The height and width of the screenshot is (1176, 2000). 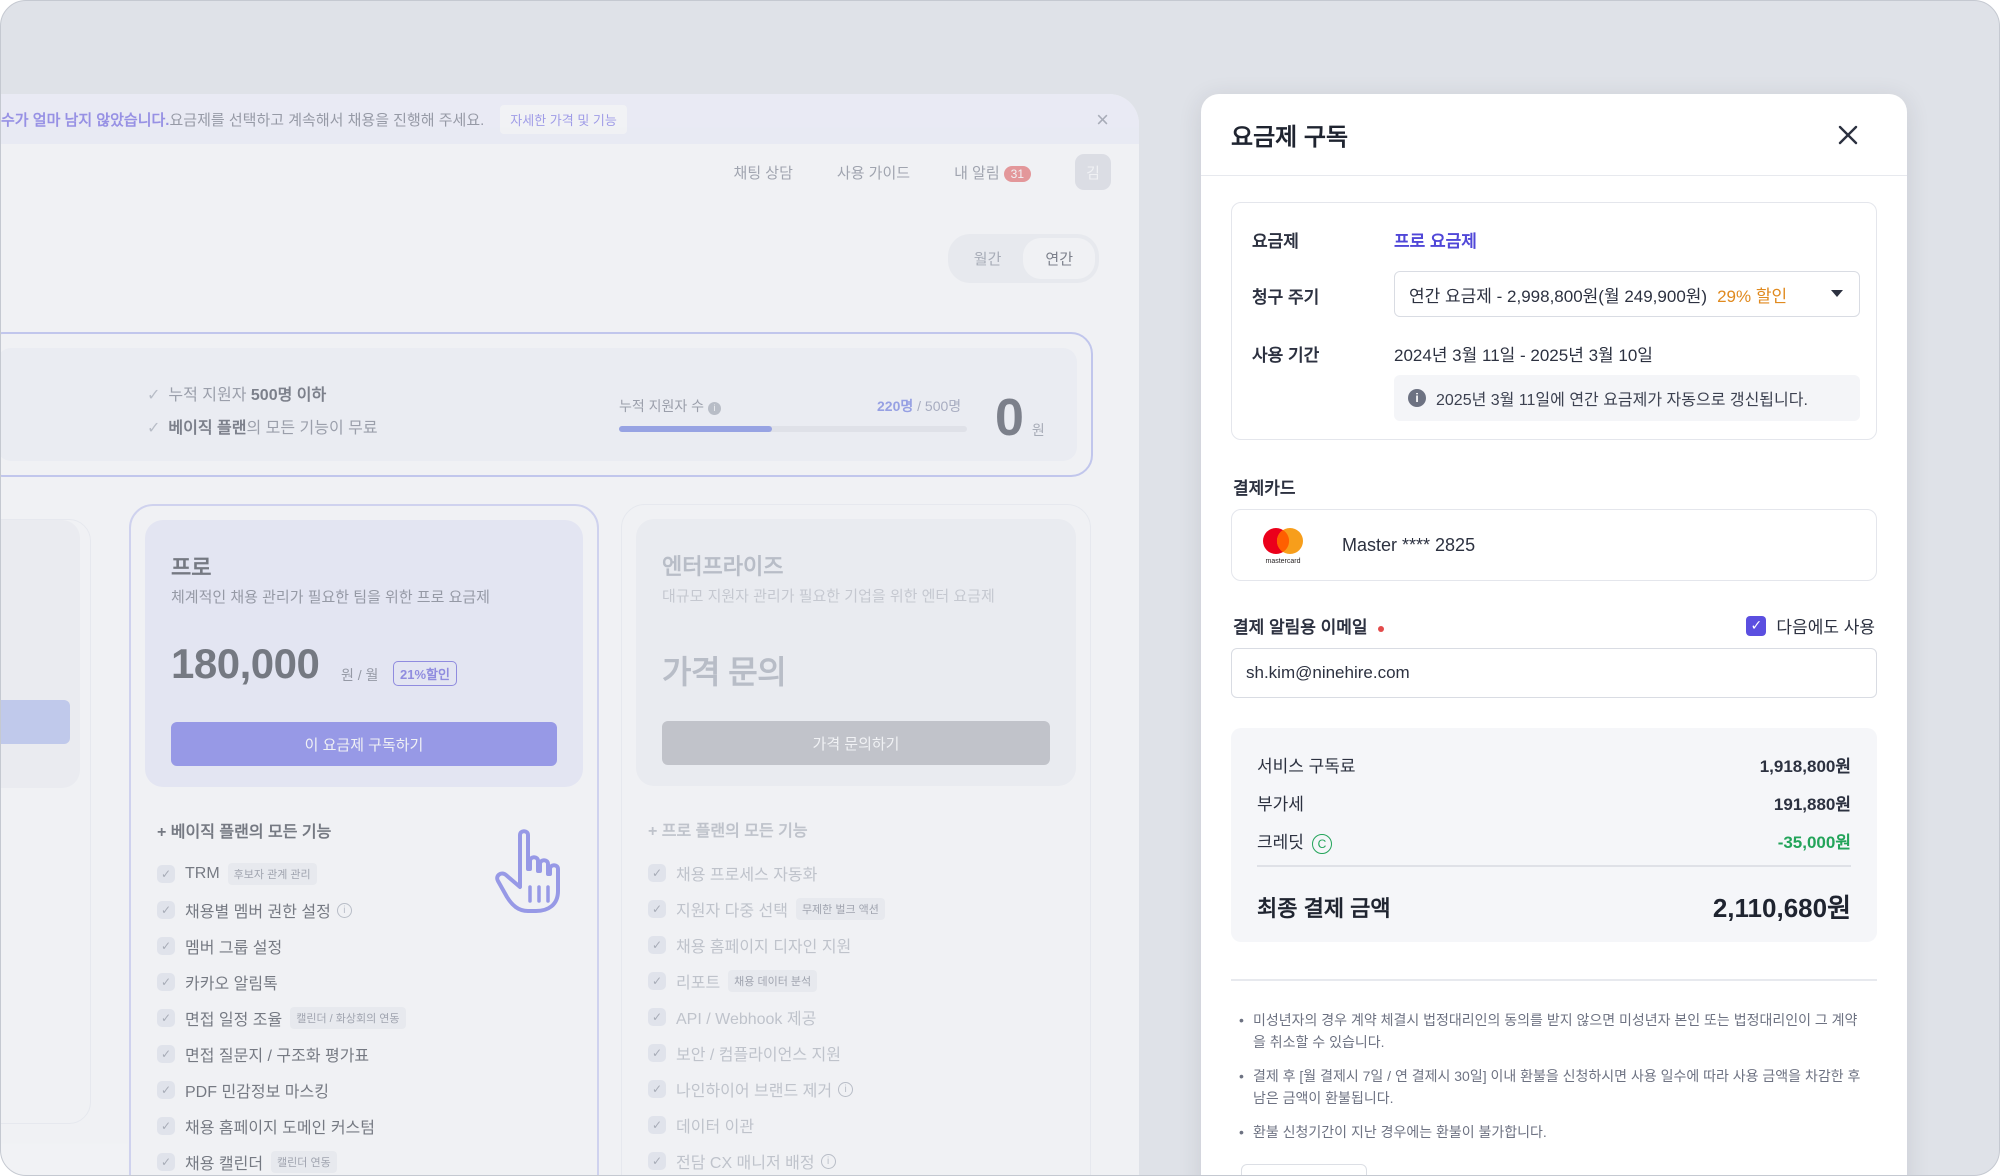 What do you see at coordinates (207, 428) in the screenshot?
I see `usage-check-2-bold: 베이직 플랜` at bounding box center [207, 428].